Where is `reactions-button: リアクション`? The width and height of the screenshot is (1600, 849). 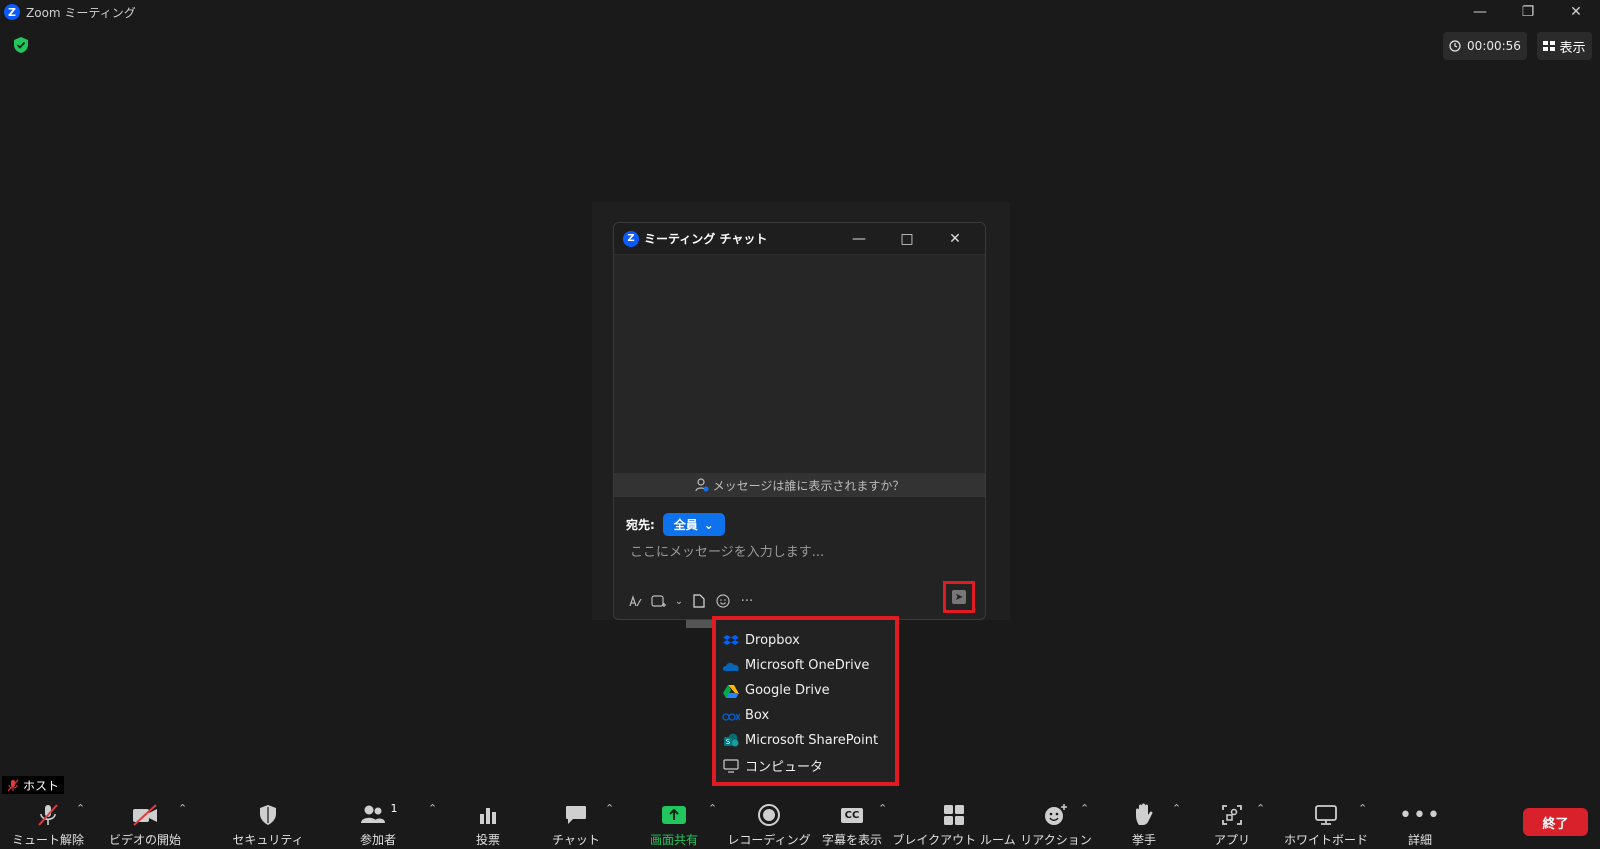
reactions-button: リアクション is located at coordinates (1056, 822).